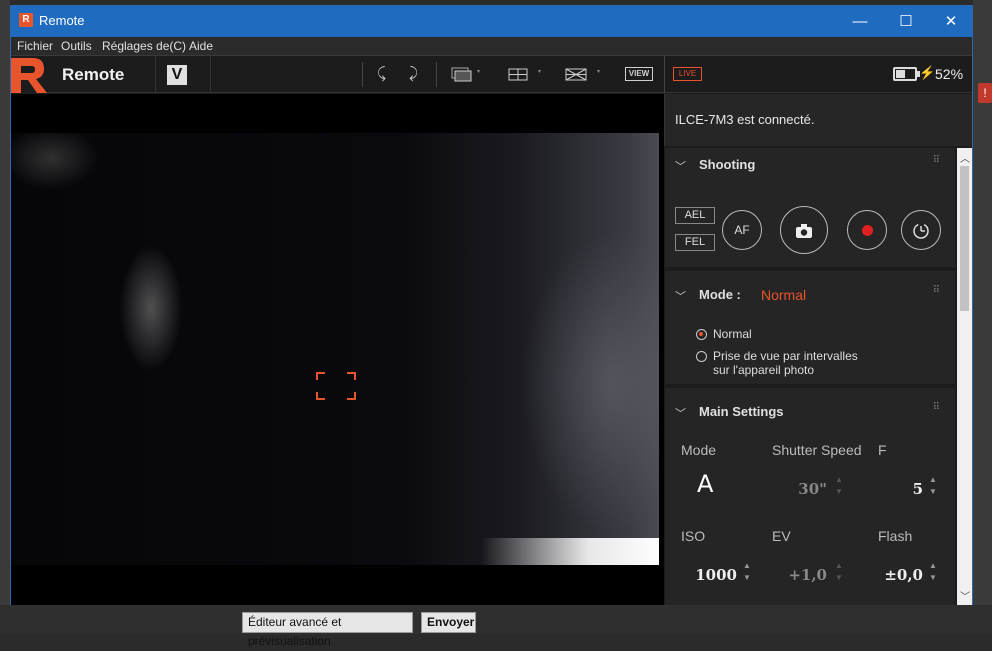 The image size is (992, 651). I want to click on af-button: AF, so click(742, 230).